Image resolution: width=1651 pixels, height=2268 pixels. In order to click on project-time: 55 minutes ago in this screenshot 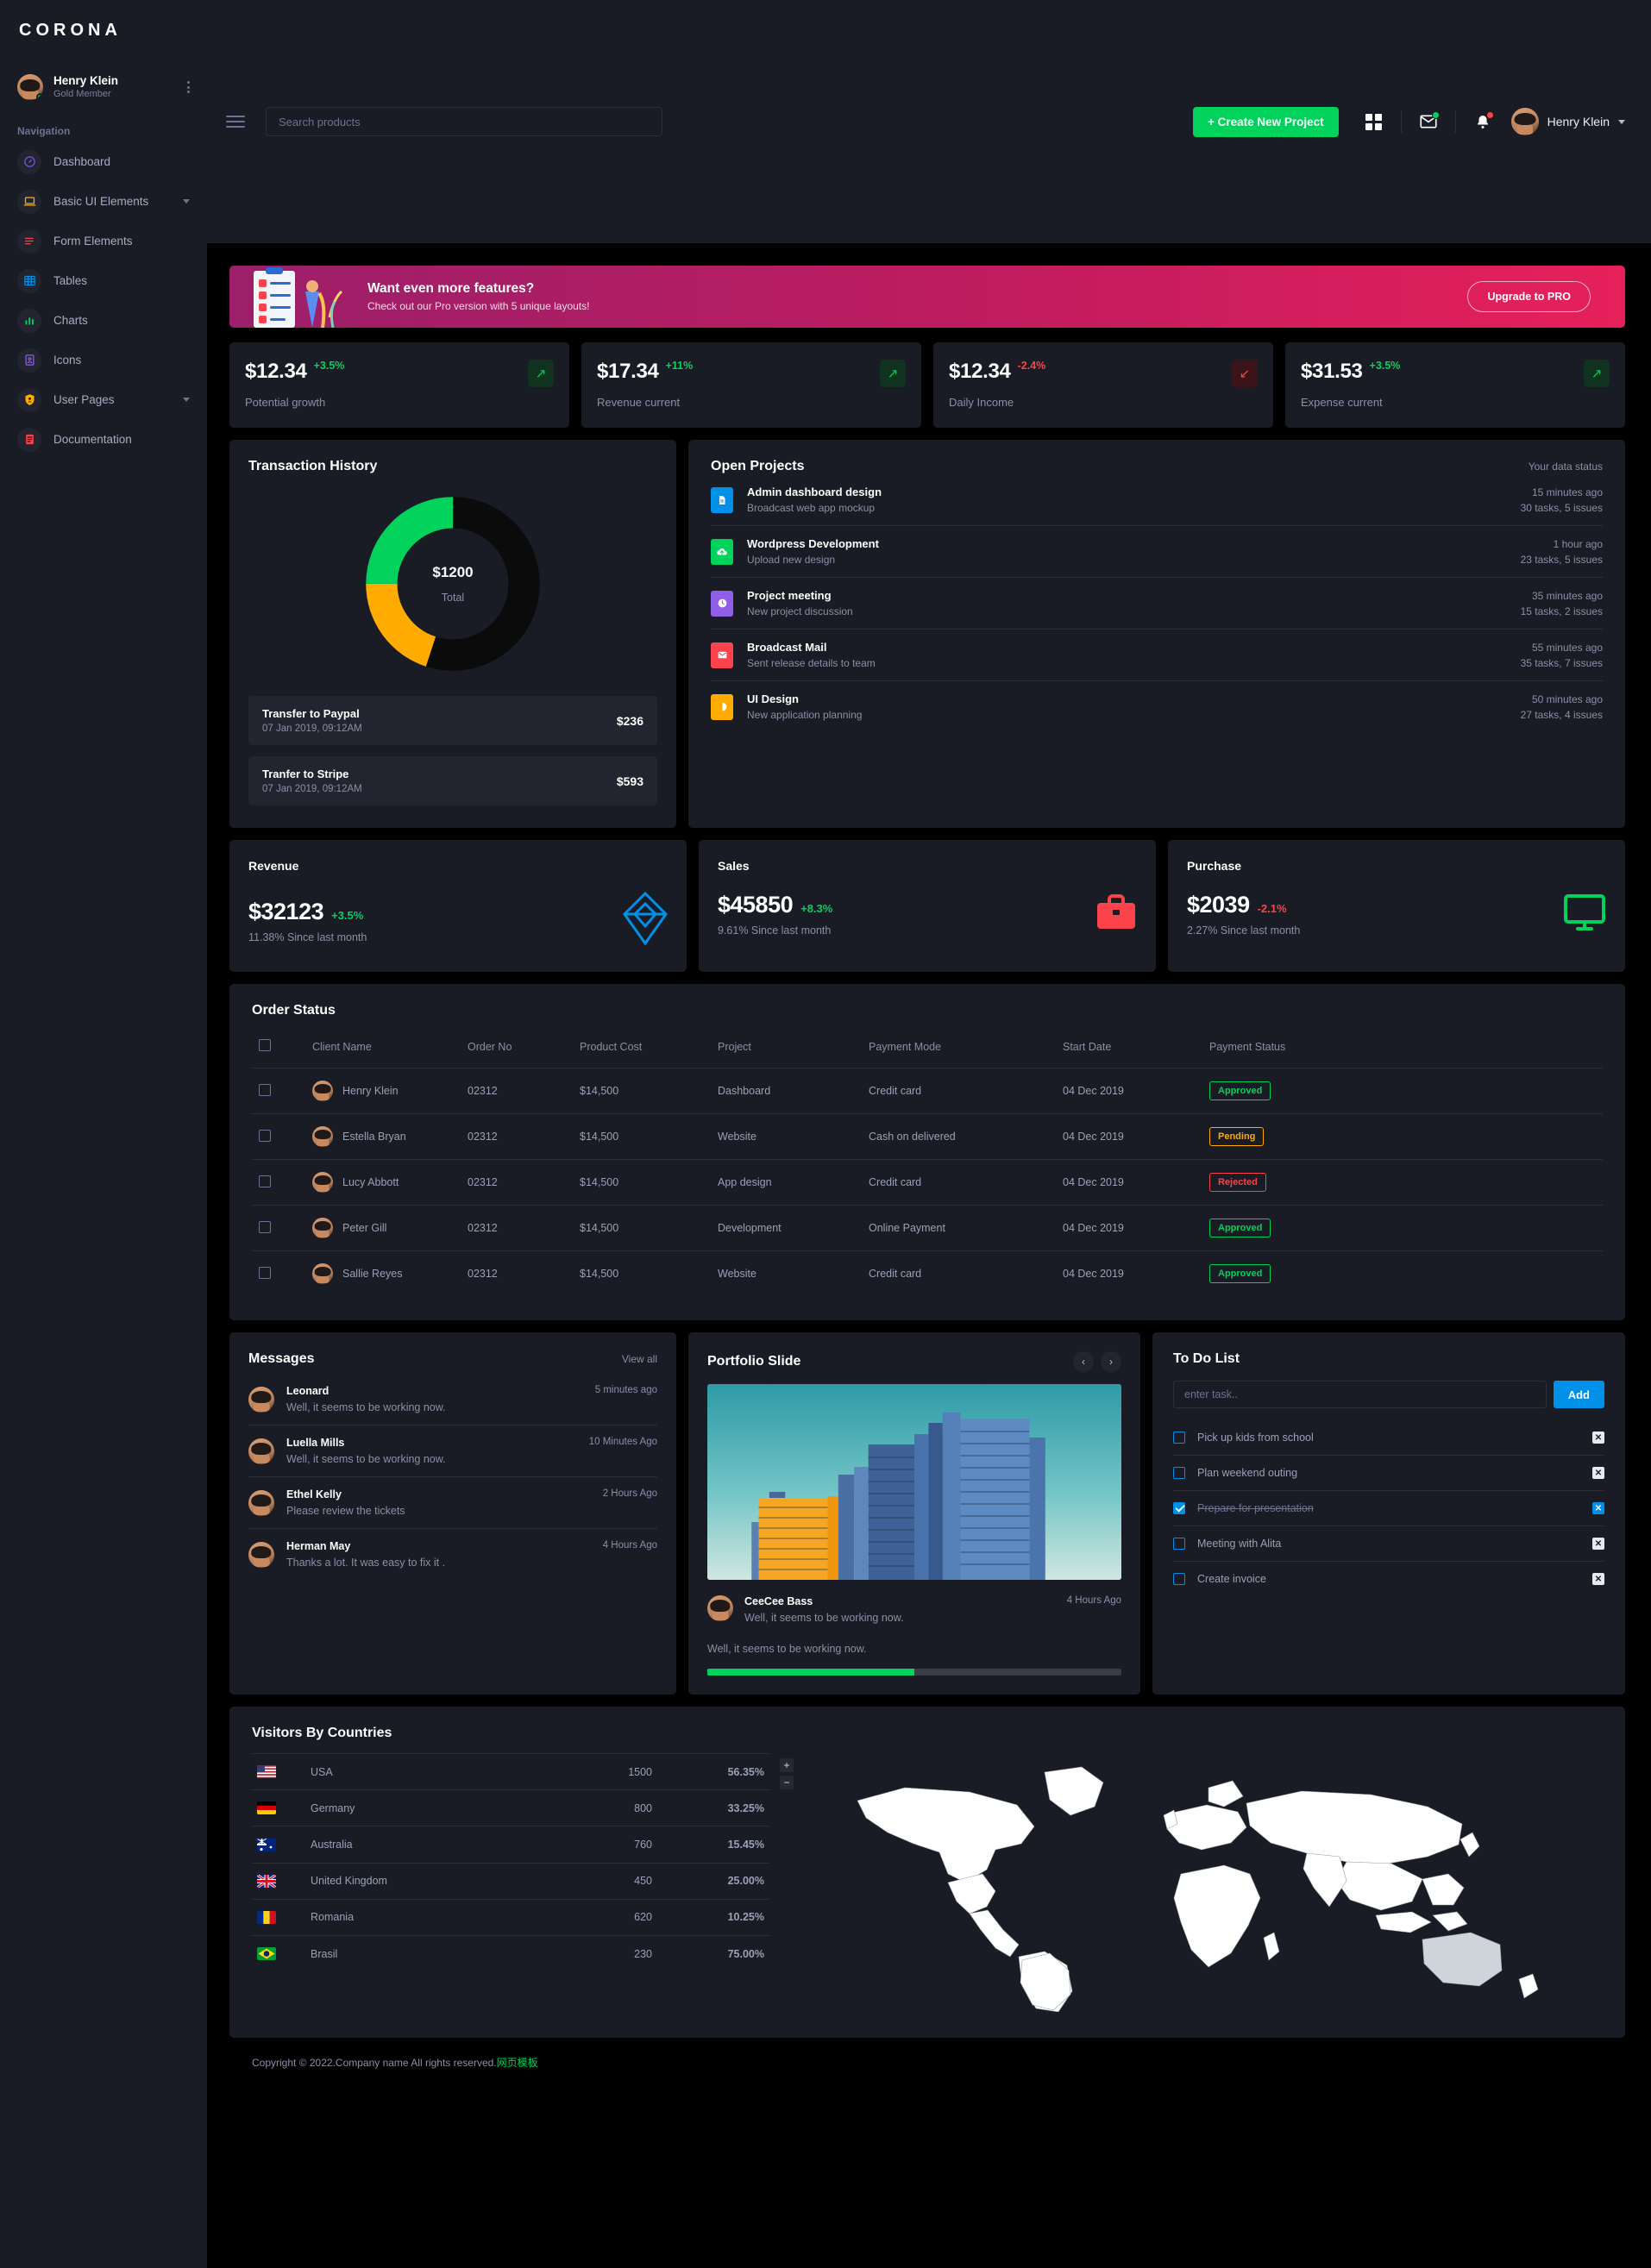, I will do `click(1567, 648)`.